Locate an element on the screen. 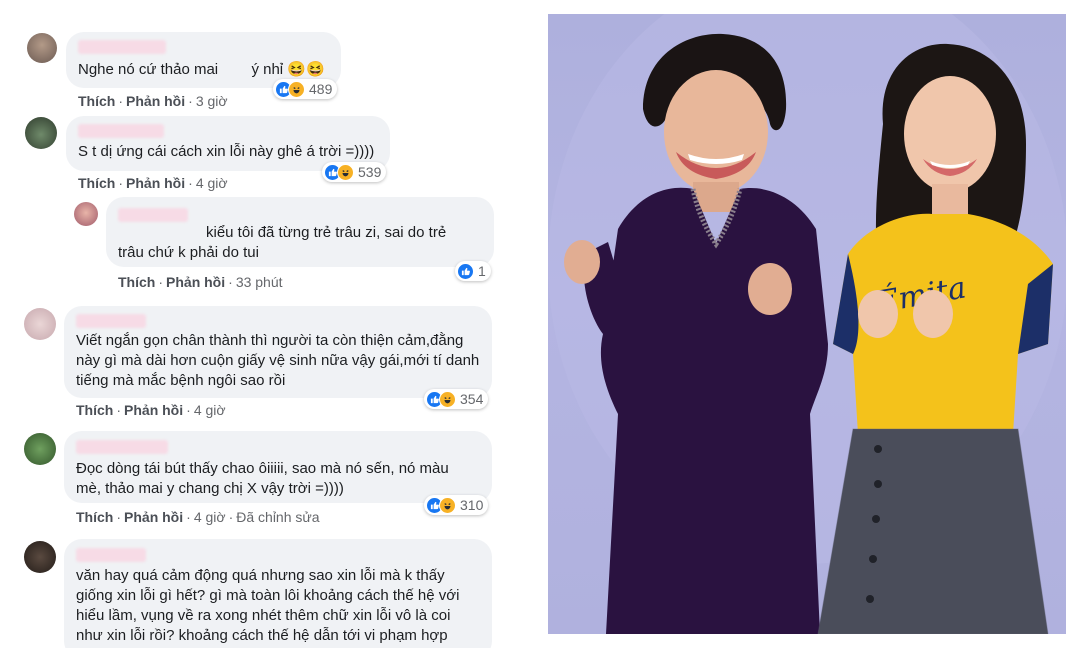 The height and width of the screenshot is (648, 1080). avatar is located at coordinates (40, 557).